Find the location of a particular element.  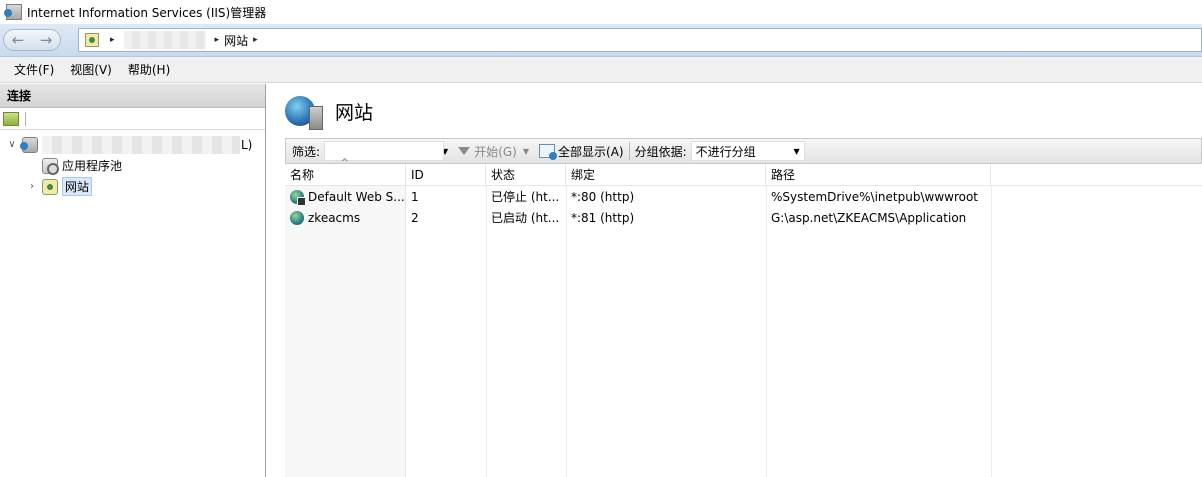

menu-bar: 文件(F) 视图(V) 帮助(H) is located at coordinates (601, 70).